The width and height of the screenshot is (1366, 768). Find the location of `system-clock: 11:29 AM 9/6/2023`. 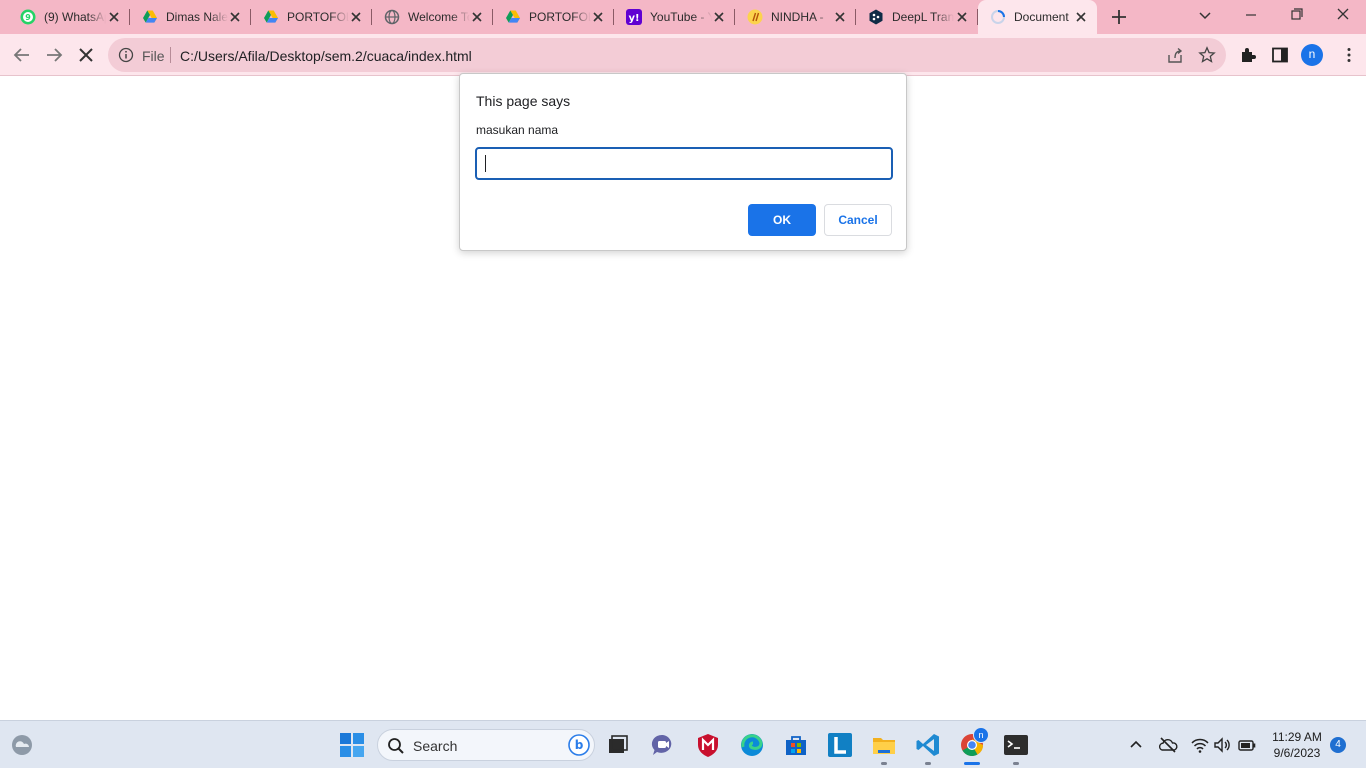

system-clock: 11:29 AM 9/6/2023 is located at coordinates (1297, 745).